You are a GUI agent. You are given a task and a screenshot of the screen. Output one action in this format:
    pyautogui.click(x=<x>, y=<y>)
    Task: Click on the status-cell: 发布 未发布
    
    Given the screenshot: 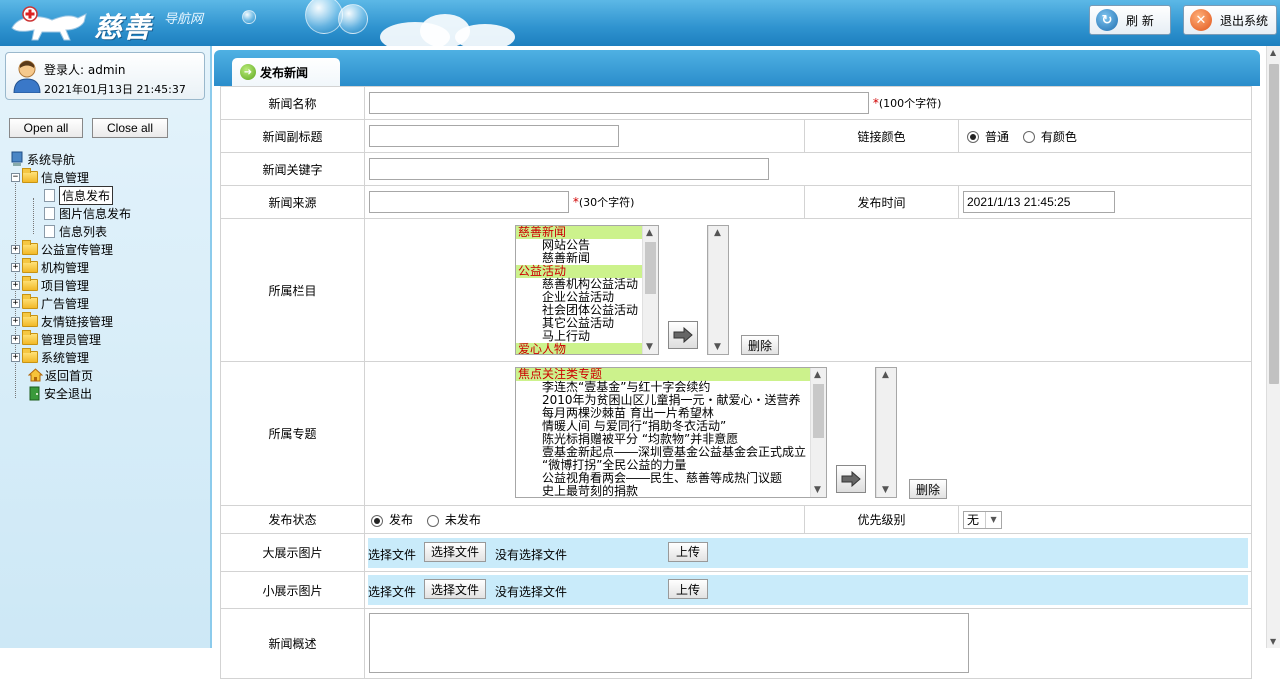 What is the action you would take?
    pyautogui.click(x=584, y=519)
    